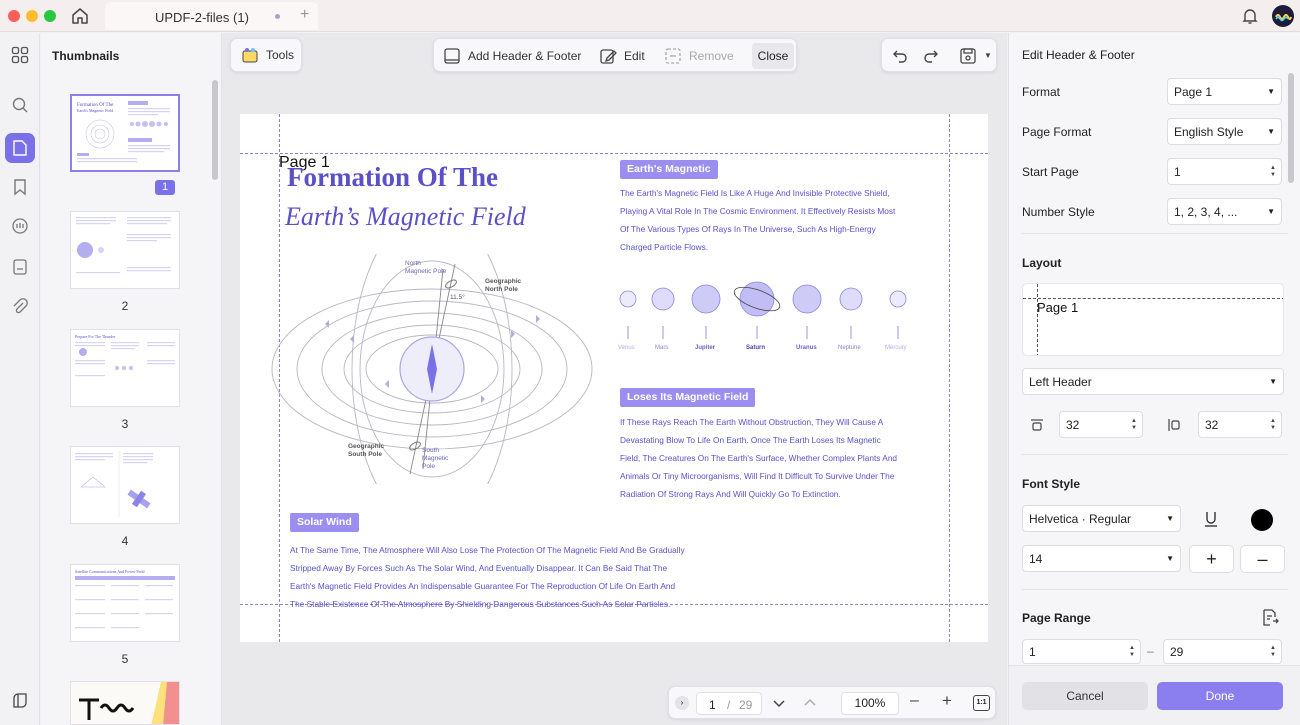 The height and width of the screenshot is (725, 1300). I want to click on font-color-swatch, so click(1262, 520).